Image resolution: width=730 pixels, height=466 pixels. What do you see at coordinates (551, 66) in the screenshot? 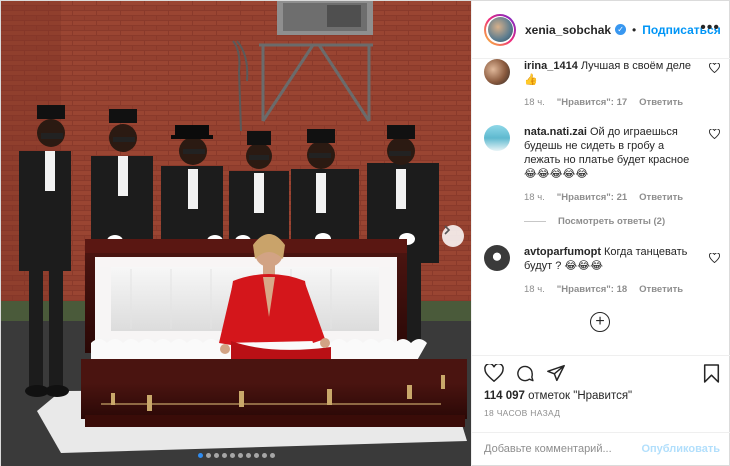
I see `comment-username: irina_1414` at bounding box center [551, 66].